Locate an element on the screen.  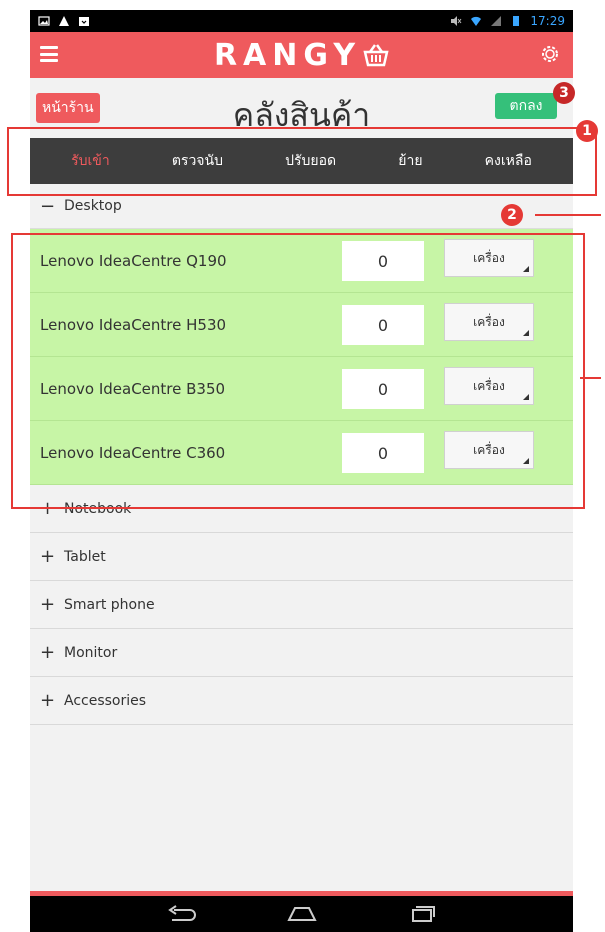
menu-button is located at coordinates (49, 54).